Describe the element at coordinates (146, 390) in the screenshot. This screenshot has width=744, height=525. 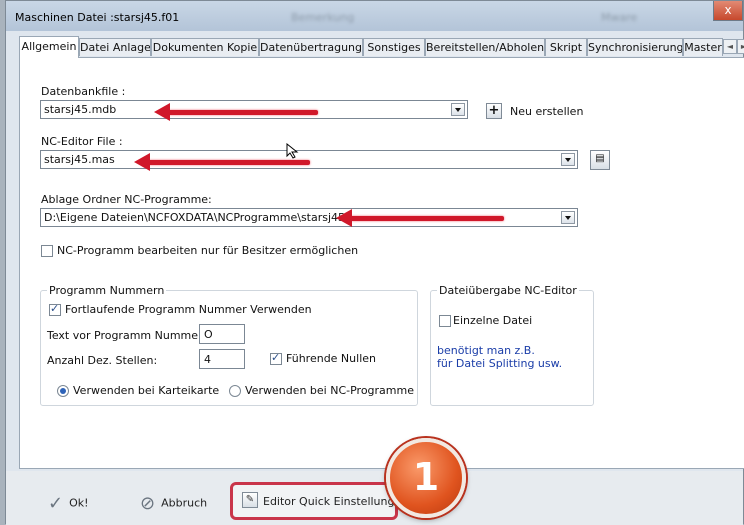
I see `radio-karteikarte-label: Verwenden bei Karteikarte` at that location.